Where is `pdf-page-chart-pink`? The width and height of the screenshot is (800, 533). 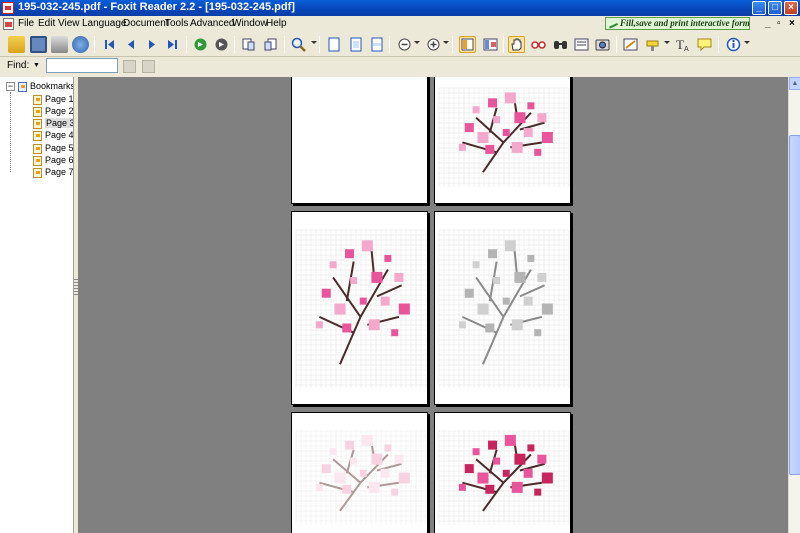 pdf-page-chart-pink is located at coordinates (502, 140).